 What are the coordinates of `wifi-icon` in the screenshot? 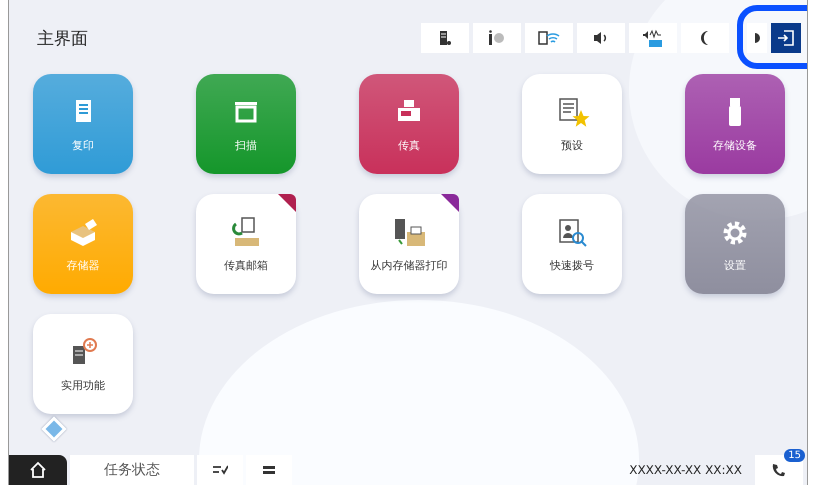 It's located at (549, 38).